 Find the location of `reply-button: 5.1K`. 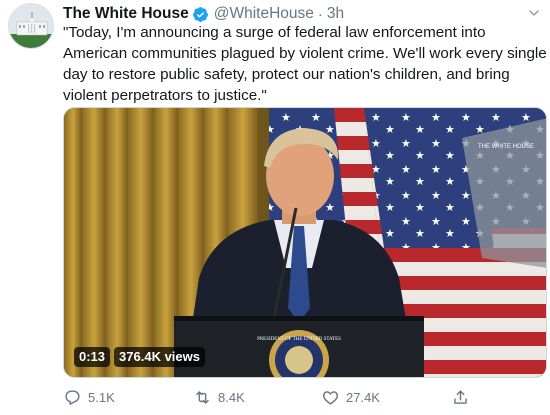

reply-button: 5.1K is located at coordinates (89, 397).